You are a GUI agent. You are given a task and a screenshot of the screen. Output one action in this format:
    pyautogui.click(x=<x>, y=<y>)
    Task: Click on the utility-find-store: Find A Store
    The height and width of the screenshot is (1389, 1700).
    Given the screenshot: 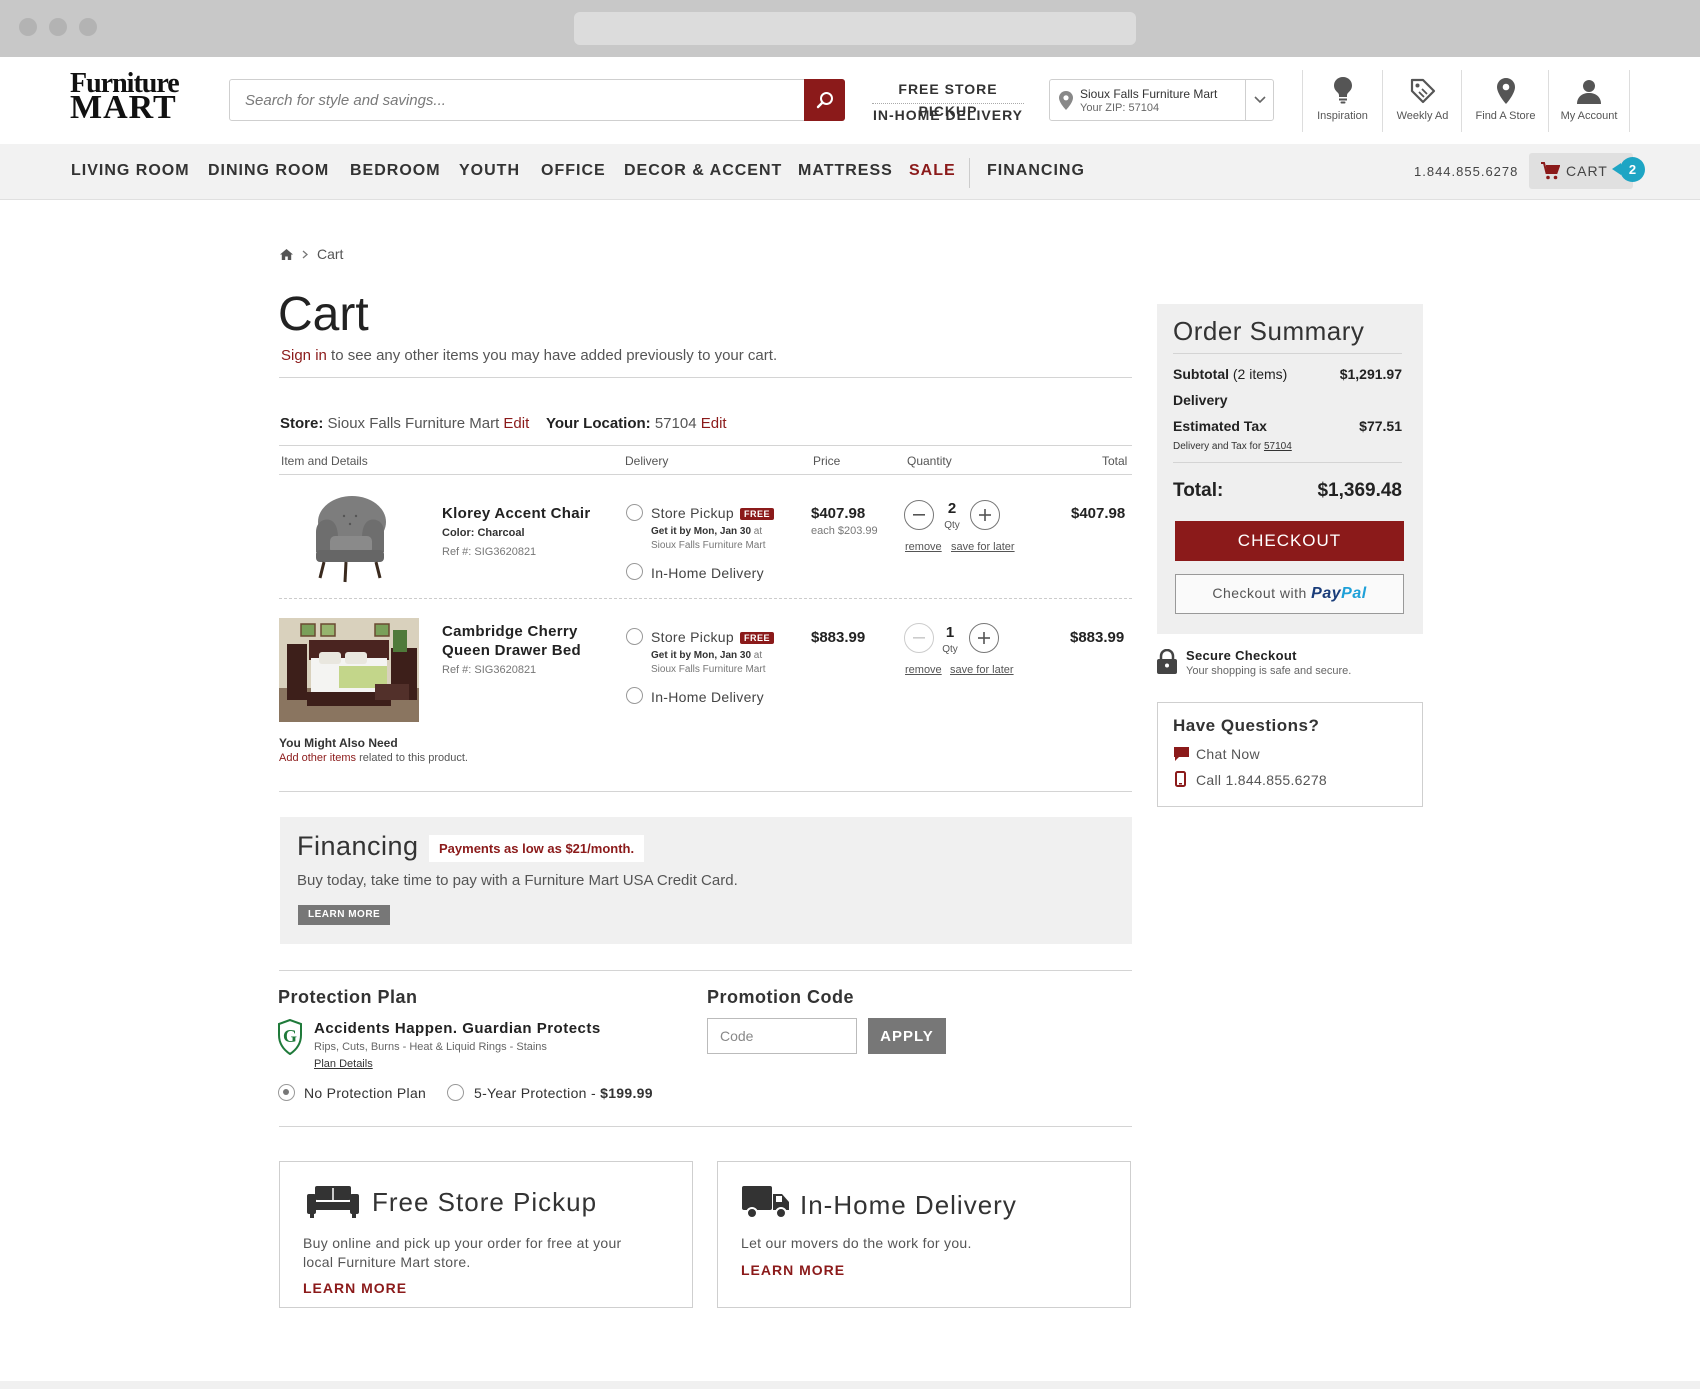 What is the action you would take?
    pyautogui.click(x=1505, y=101)
    